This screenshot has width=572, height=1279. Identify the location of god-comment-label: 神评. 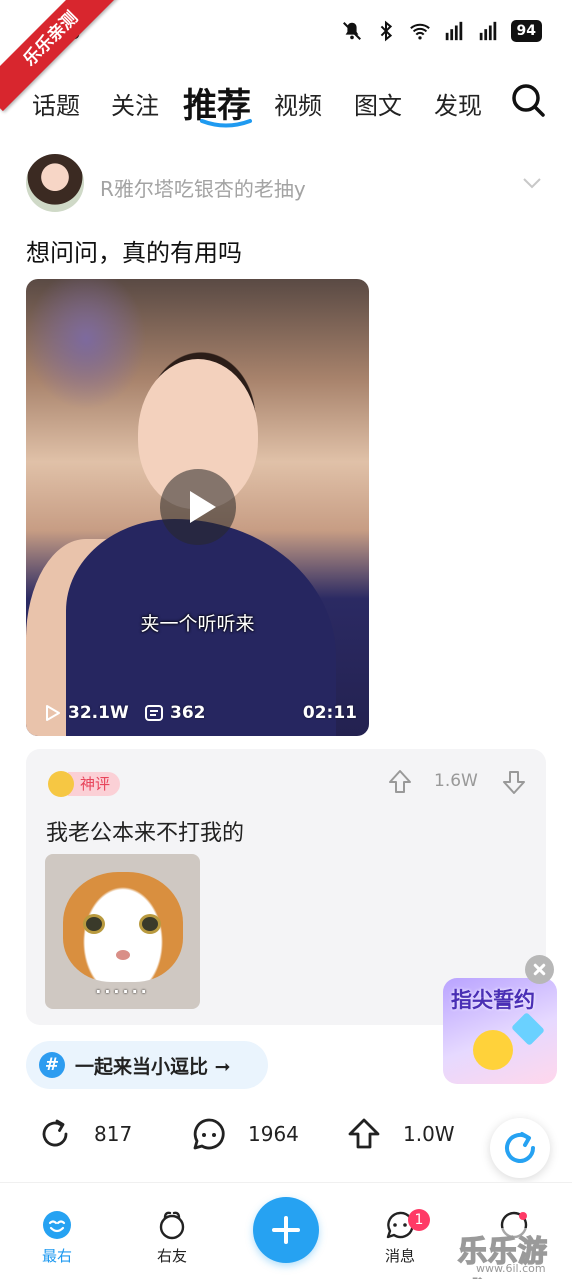
(94, 784).